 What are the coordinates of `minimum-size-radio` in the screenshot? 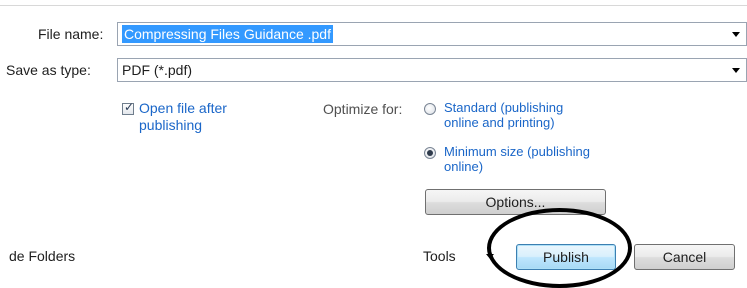 It's located at (430, 153).